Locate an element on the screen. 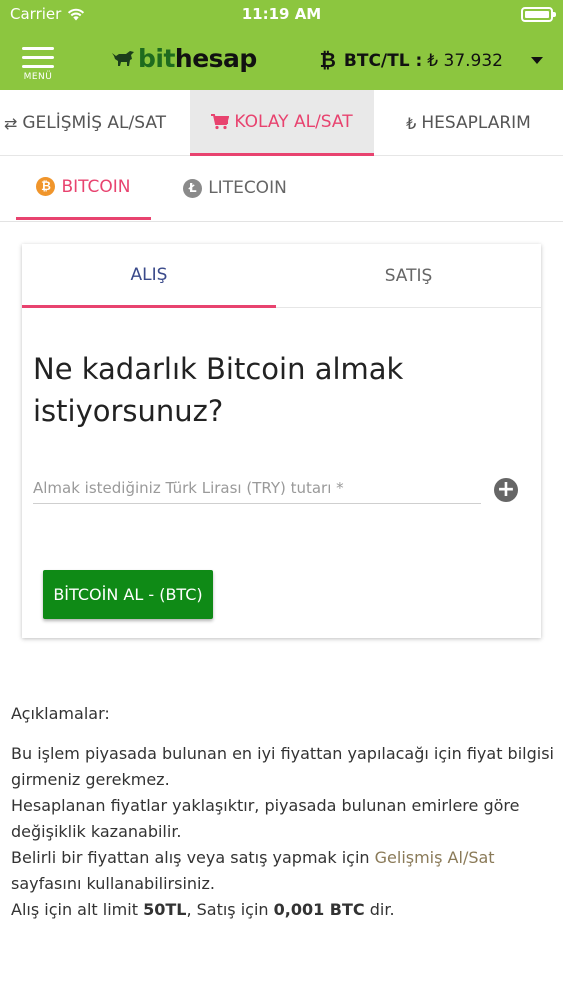  coin-tabs: ₿ BITCOIN Ł LITECOIN is located at coordinates (281, 189).